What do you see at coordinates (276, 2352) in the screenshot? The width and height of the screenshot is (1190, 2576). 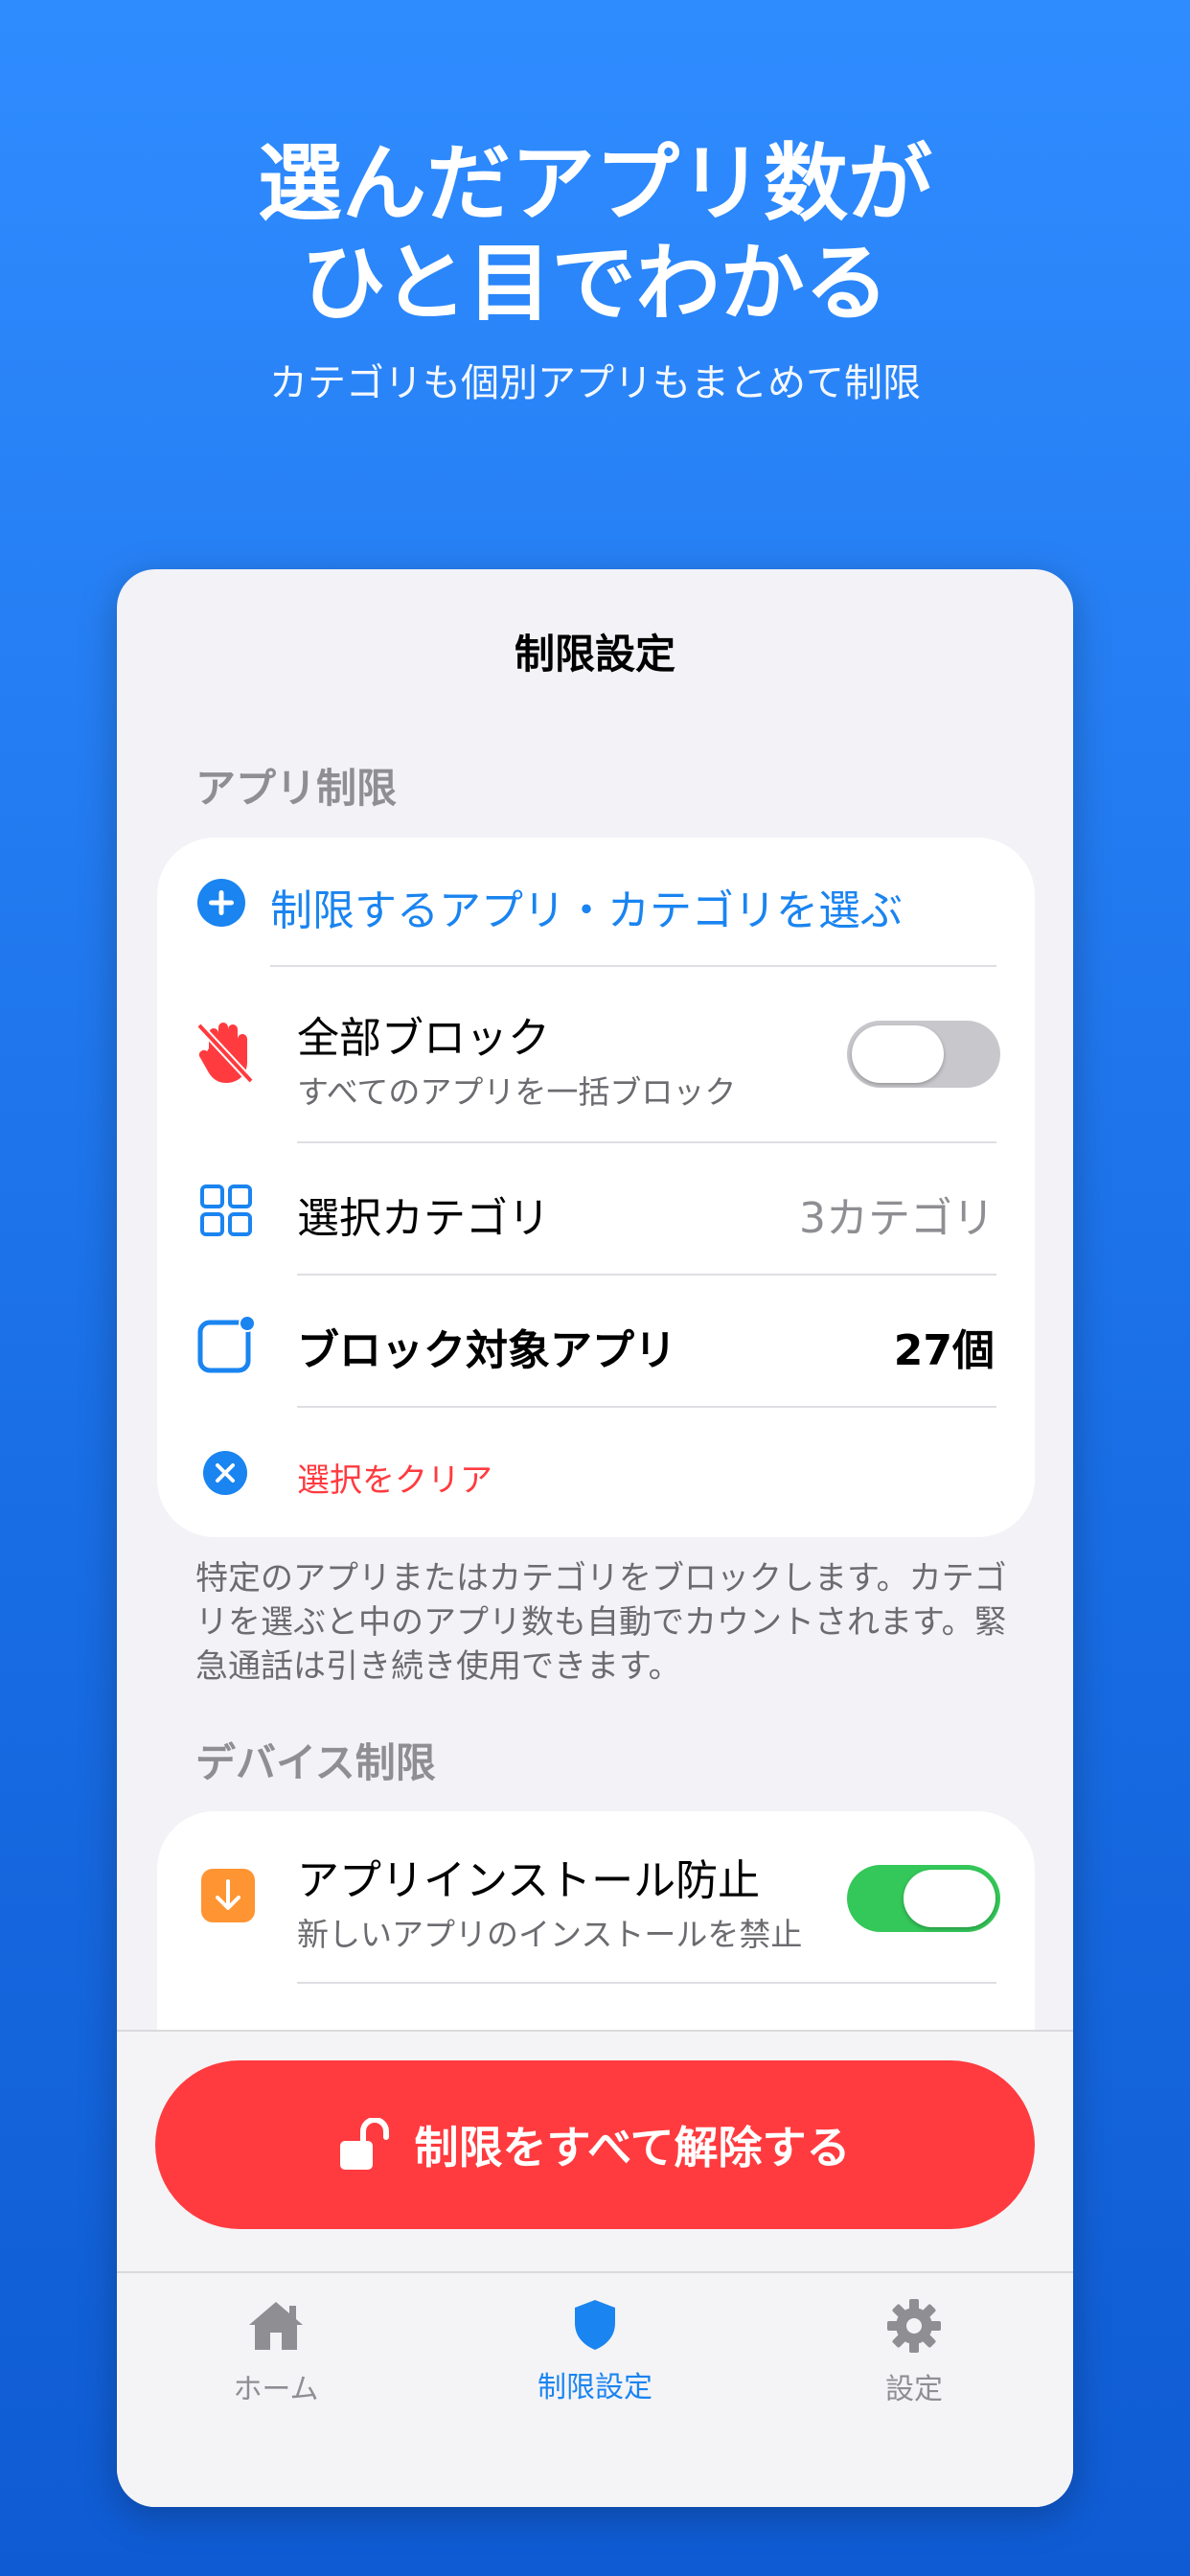 I see `tab-home: ホーム` at bounding box center [276, 2352].